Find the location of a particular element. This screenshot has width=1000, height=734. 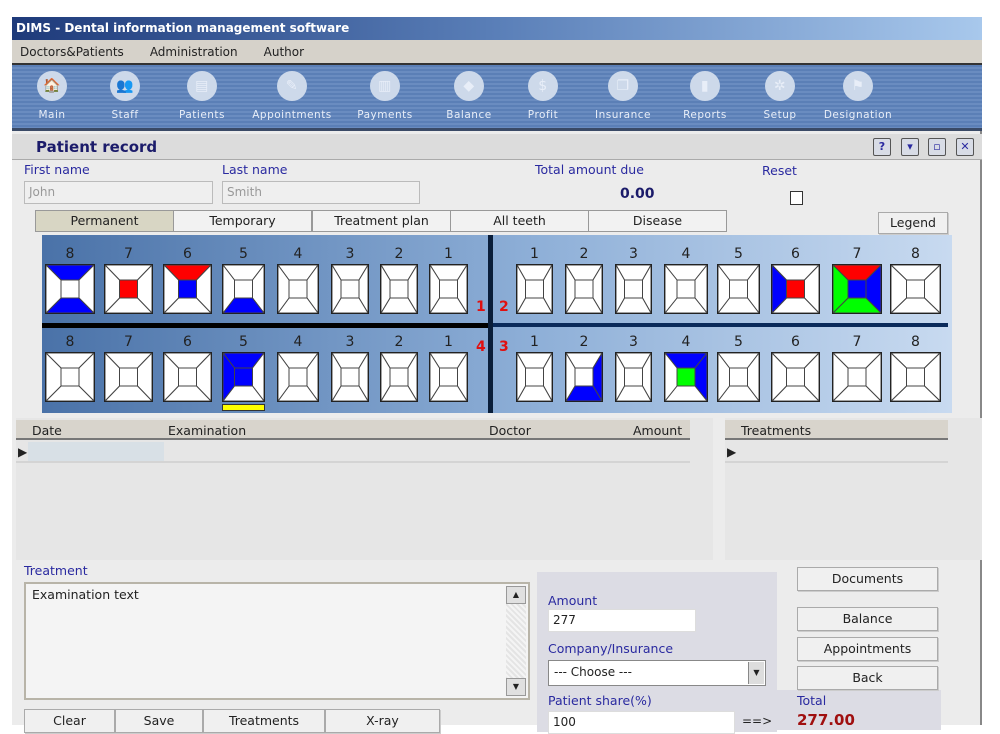

col-treatments: Treatments is located at coordinates (776, 430).